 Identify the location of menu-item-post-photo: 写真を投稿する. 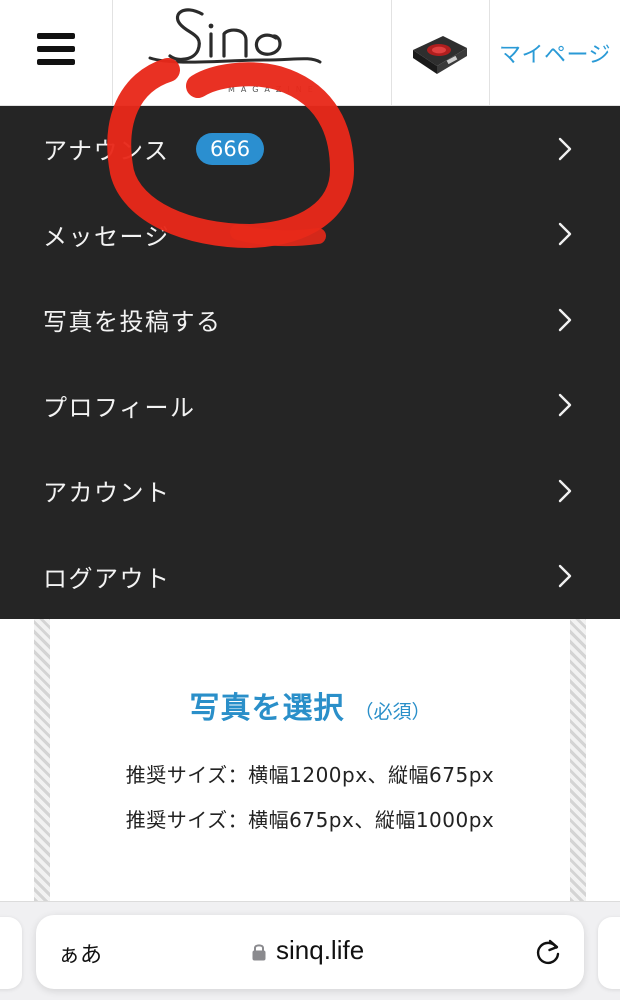
(310, 320).